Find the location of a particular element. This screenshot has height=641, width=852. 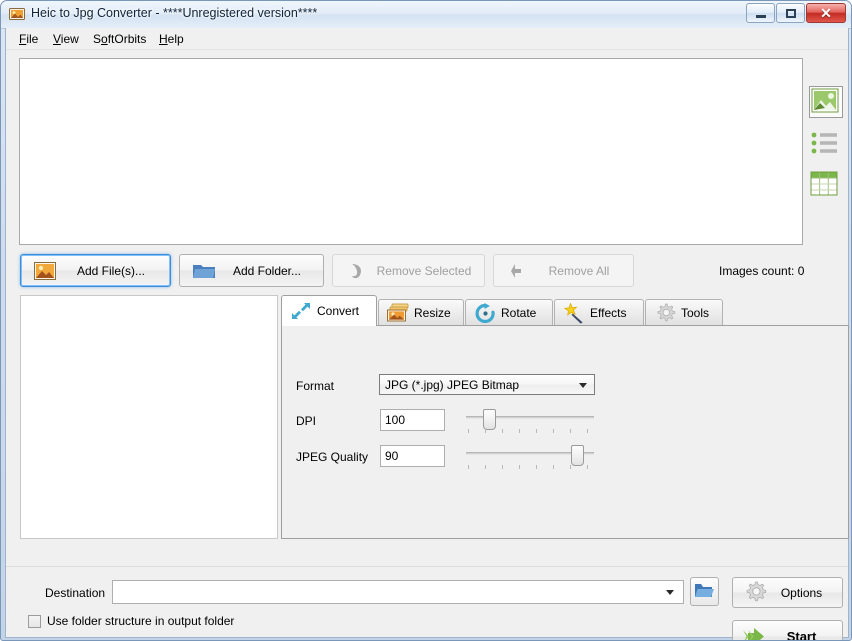

minimize-icon is located at coordinates (760, 13).